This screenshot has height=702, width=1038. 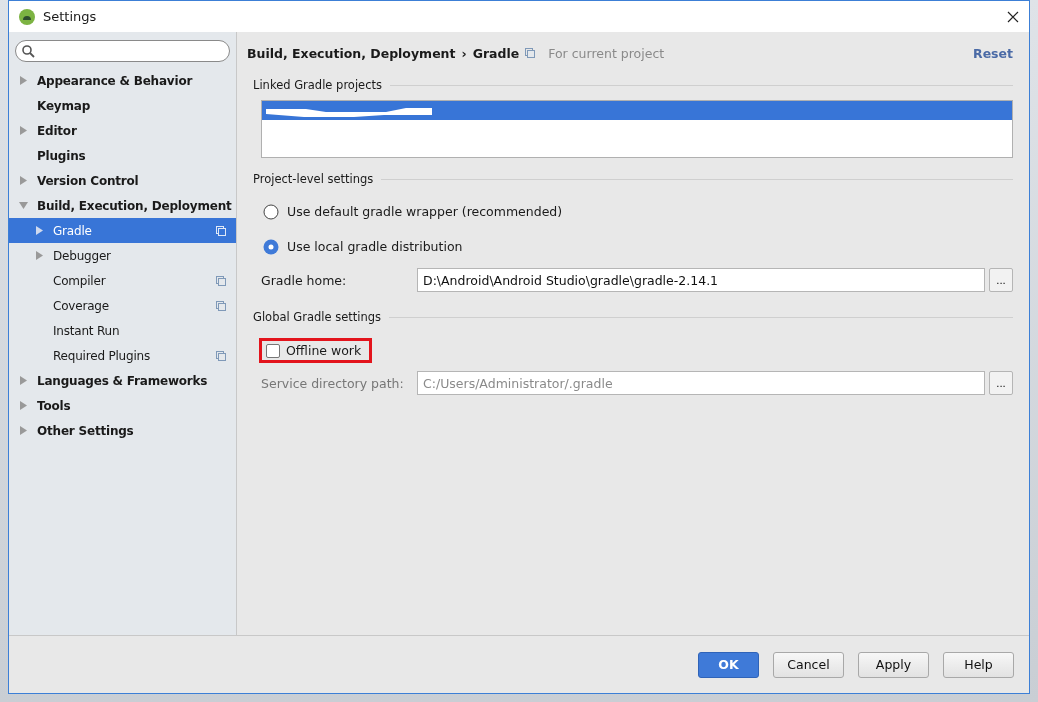 What do you see at coordinates (1013, 16) in the screenshot?
I see `close-icon` at bounding box center [1013, 16].